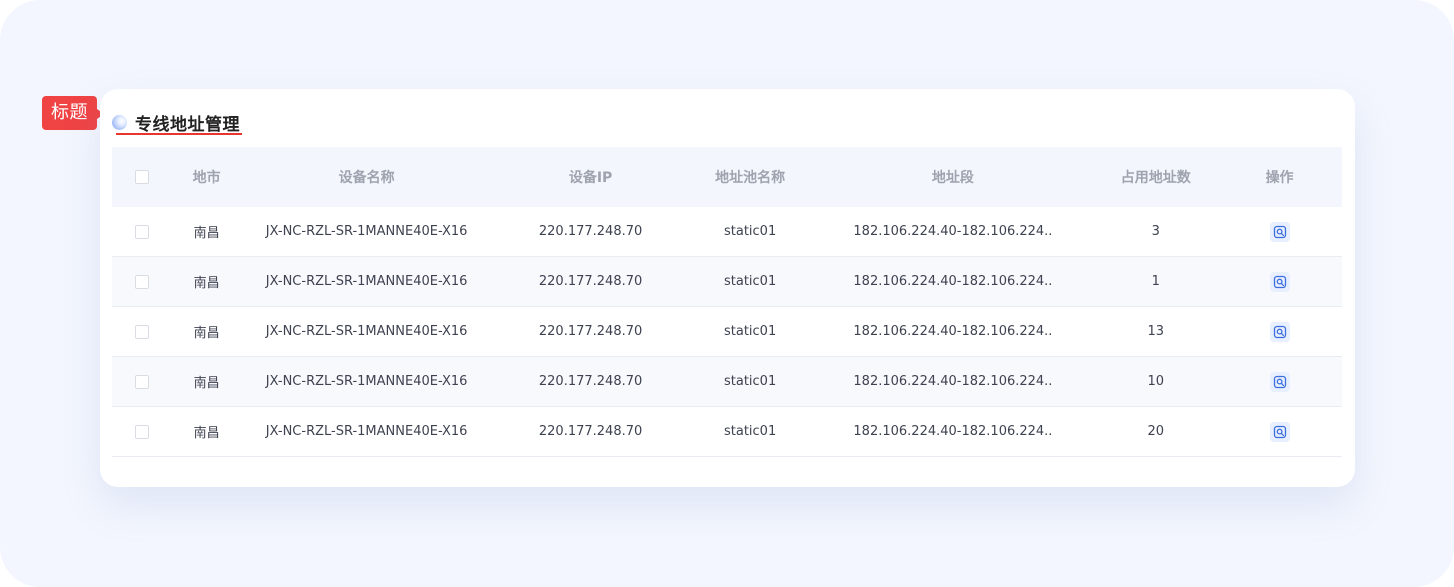 This screenshot has height=587, width=1454. I want to click on header-select-all, so click(142, 177).